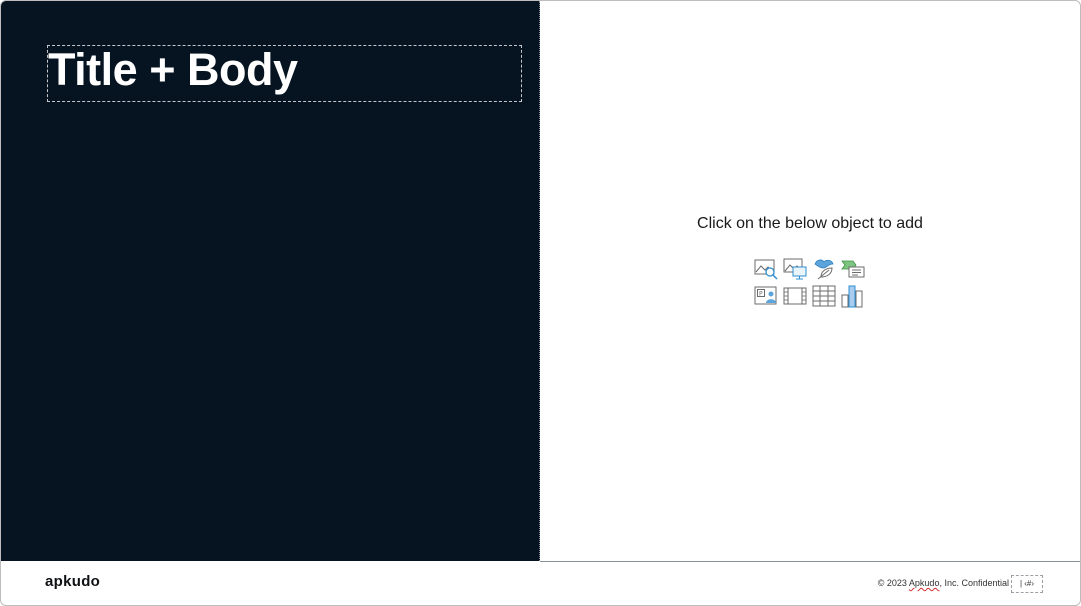 The height and width of the screenshot is (606, 1081). What do you see at coordinates (853, 268) in the screenshot?
I see `smartart-icon` at bounding box center [853, 268].